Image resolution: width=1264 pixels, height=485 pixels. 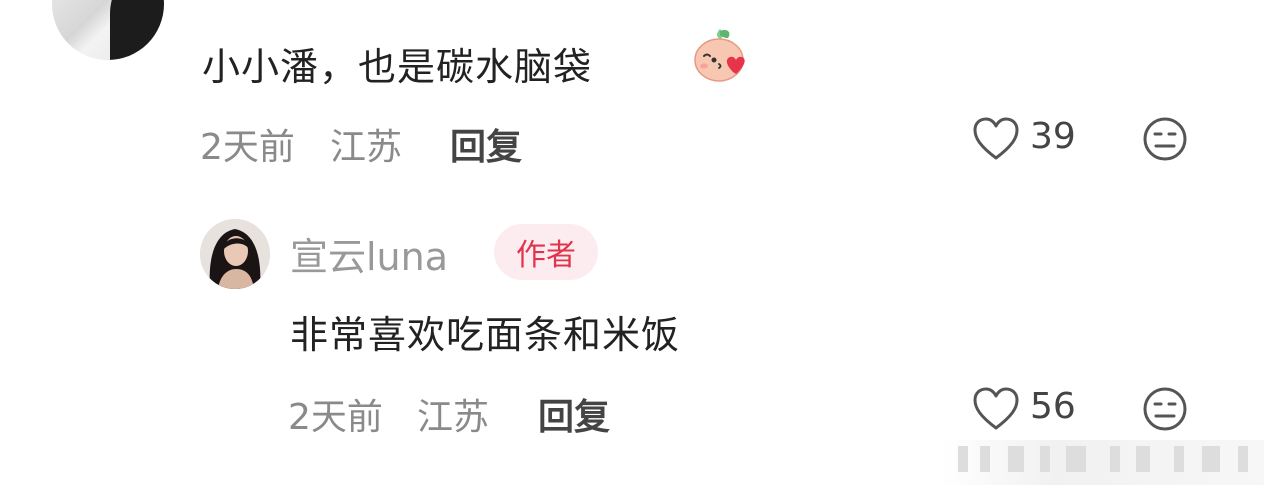 I want to click on comment-like-count-value: 39, so click(x=1053, y=136).